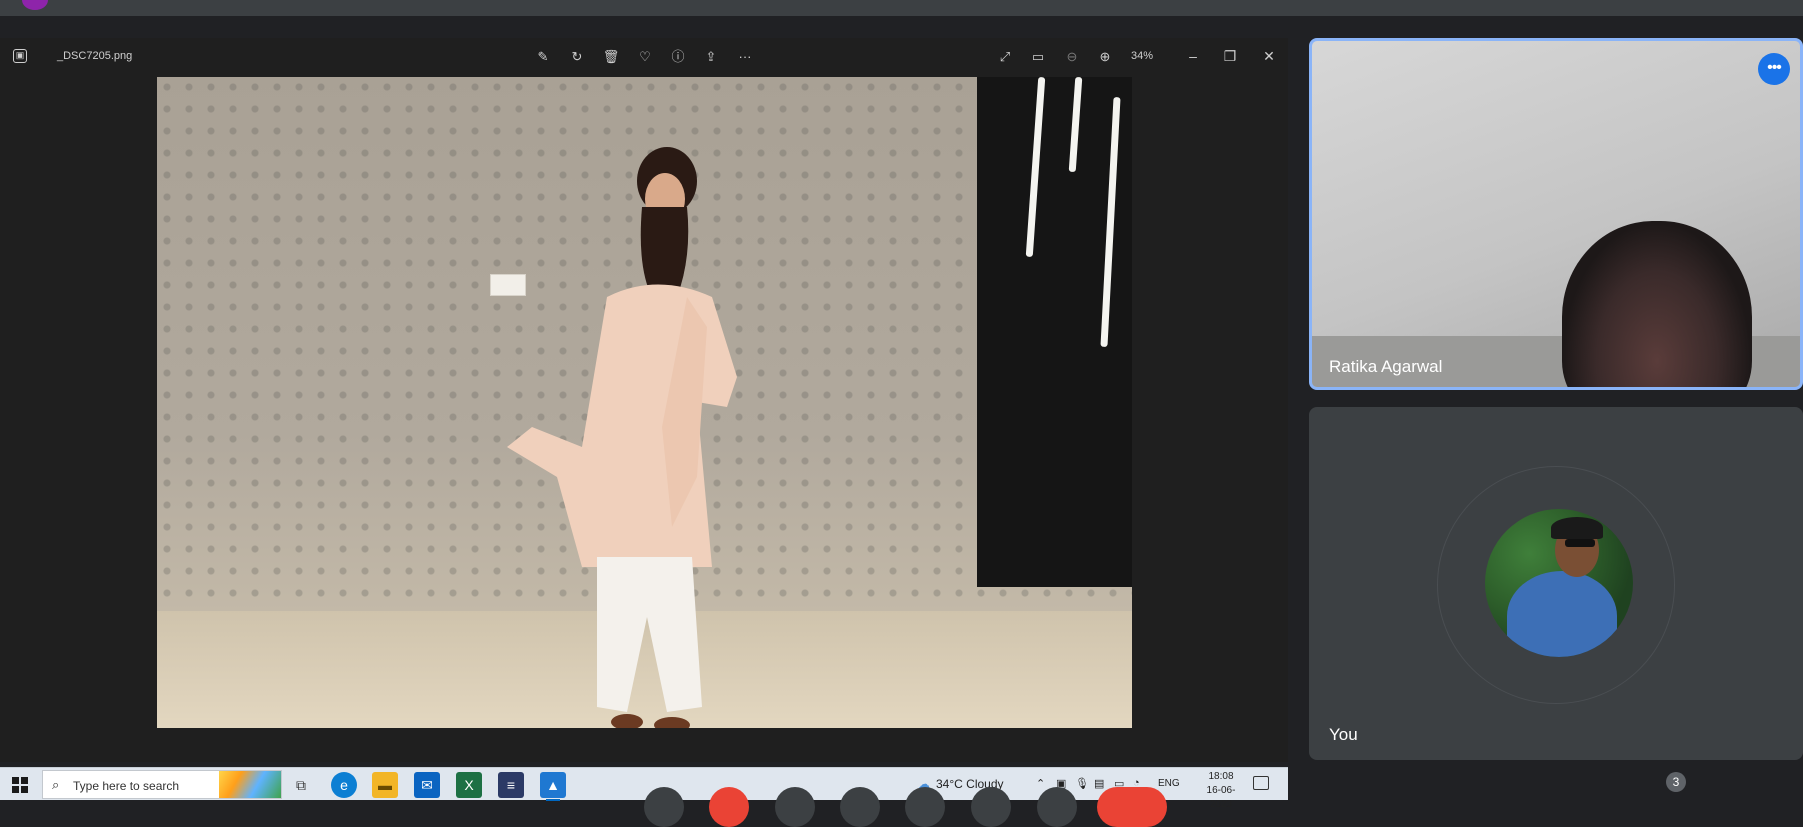  I want to click on present-button, so click(925, 807).